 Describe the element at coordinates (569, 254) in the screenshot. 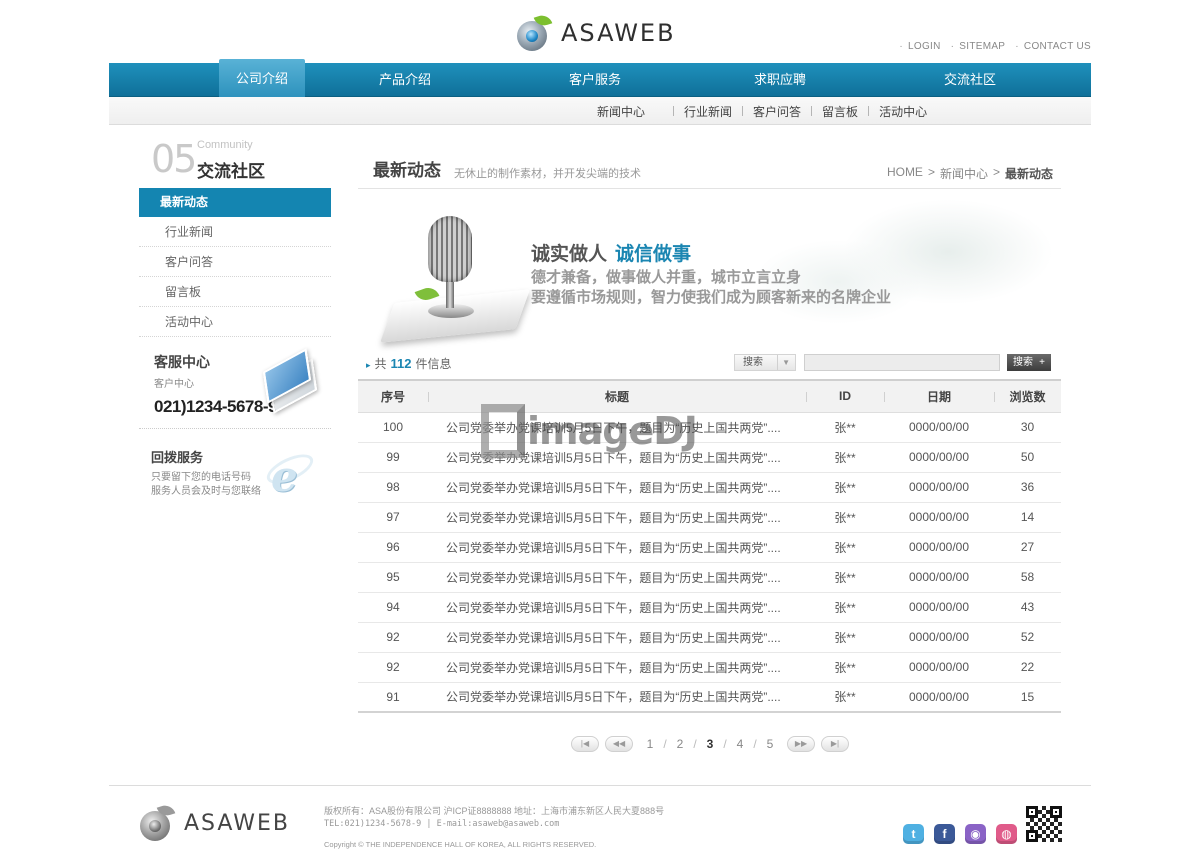

I see `banner-headline-a: 诚实做人` at that location.